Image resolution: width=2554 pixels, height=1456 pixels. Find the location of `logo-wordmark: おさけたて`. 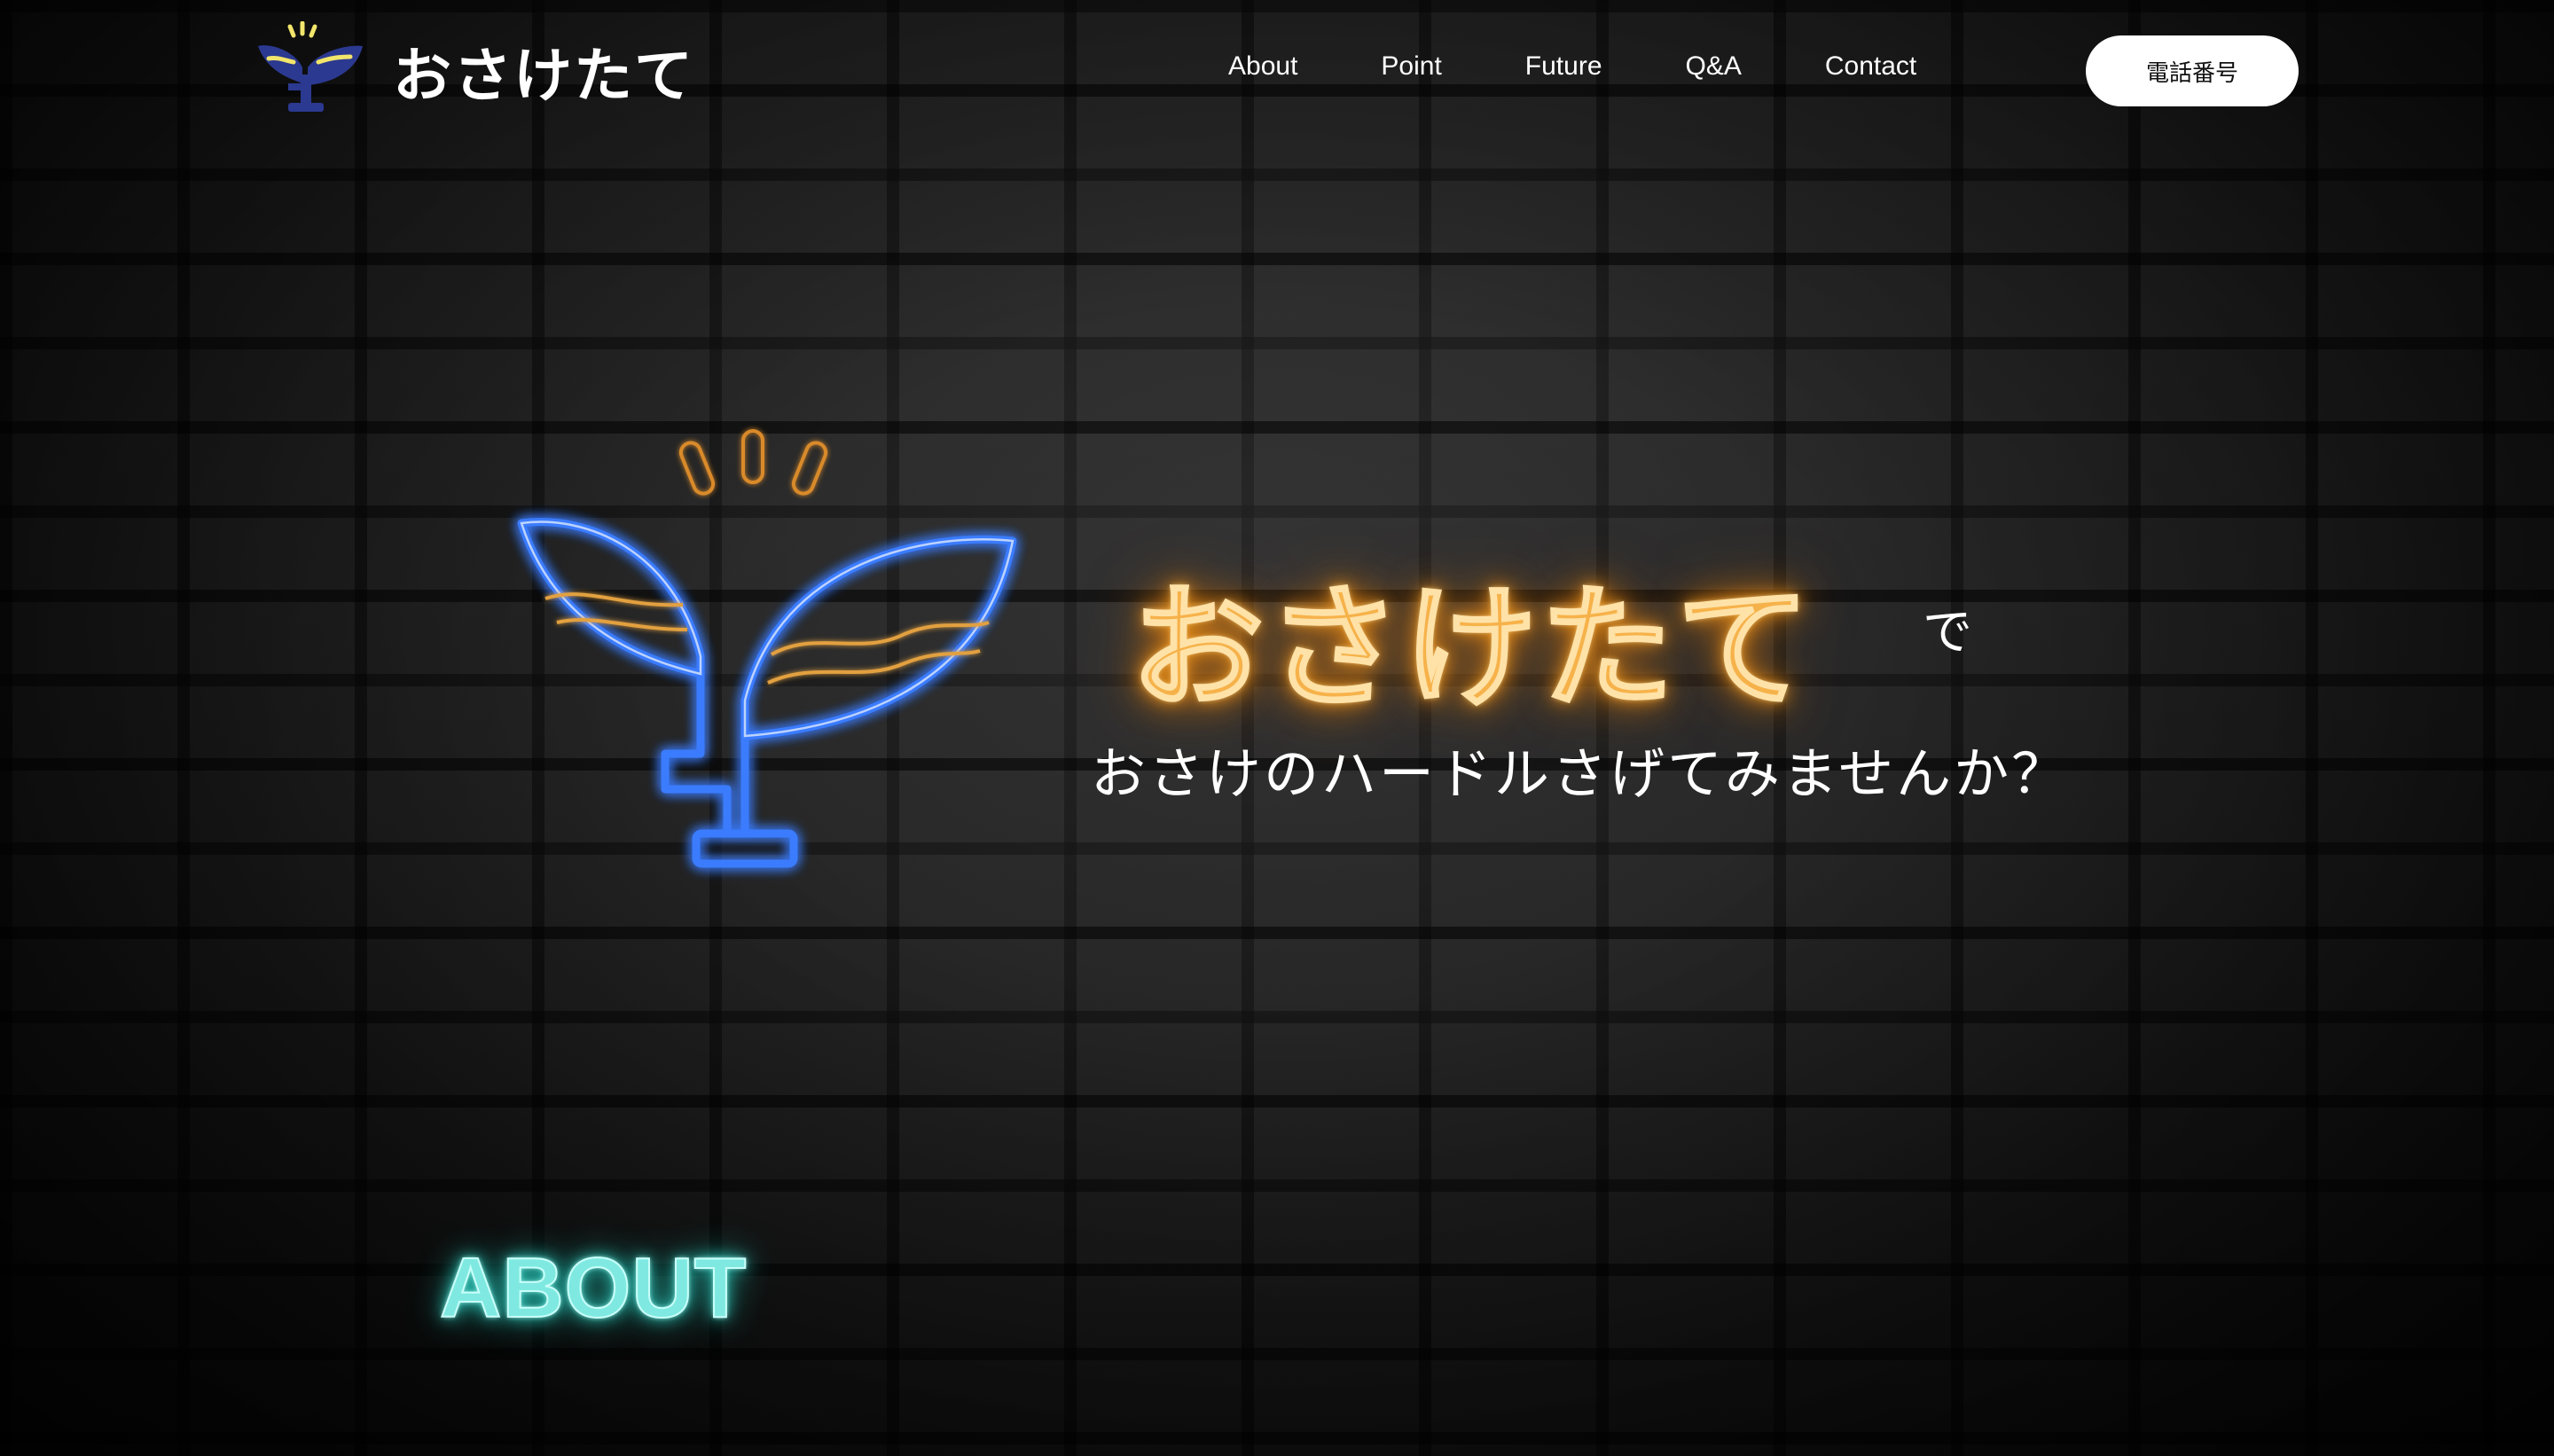

logo-wordmark: おさけたて is located at coordinates (543, 76).